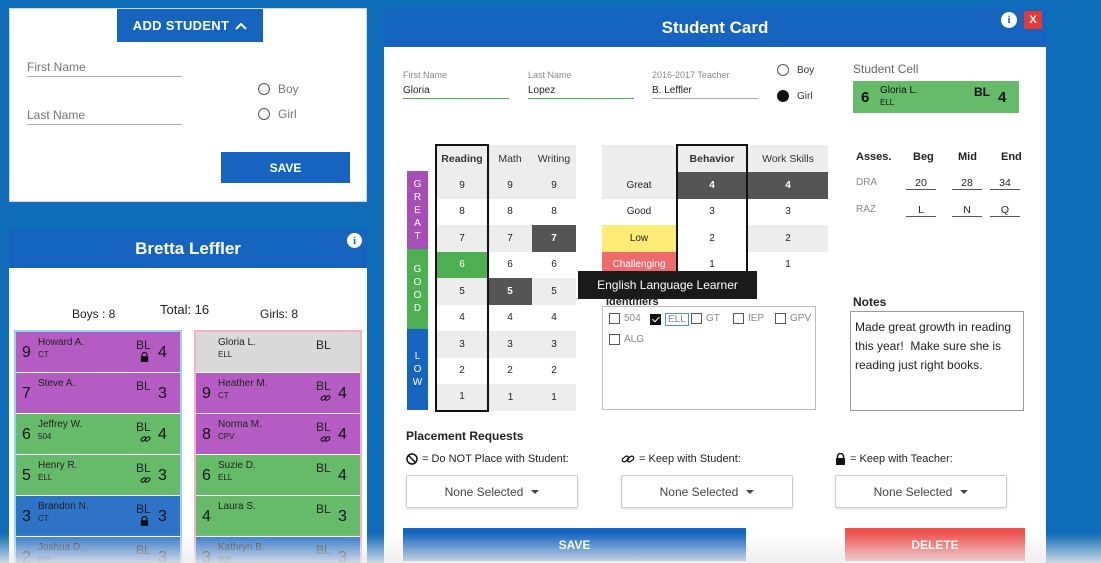 The height and width of the screenshot is (563, 1101). I want to click on identifier-checkbox-alg: ALG, so click(626, 339).